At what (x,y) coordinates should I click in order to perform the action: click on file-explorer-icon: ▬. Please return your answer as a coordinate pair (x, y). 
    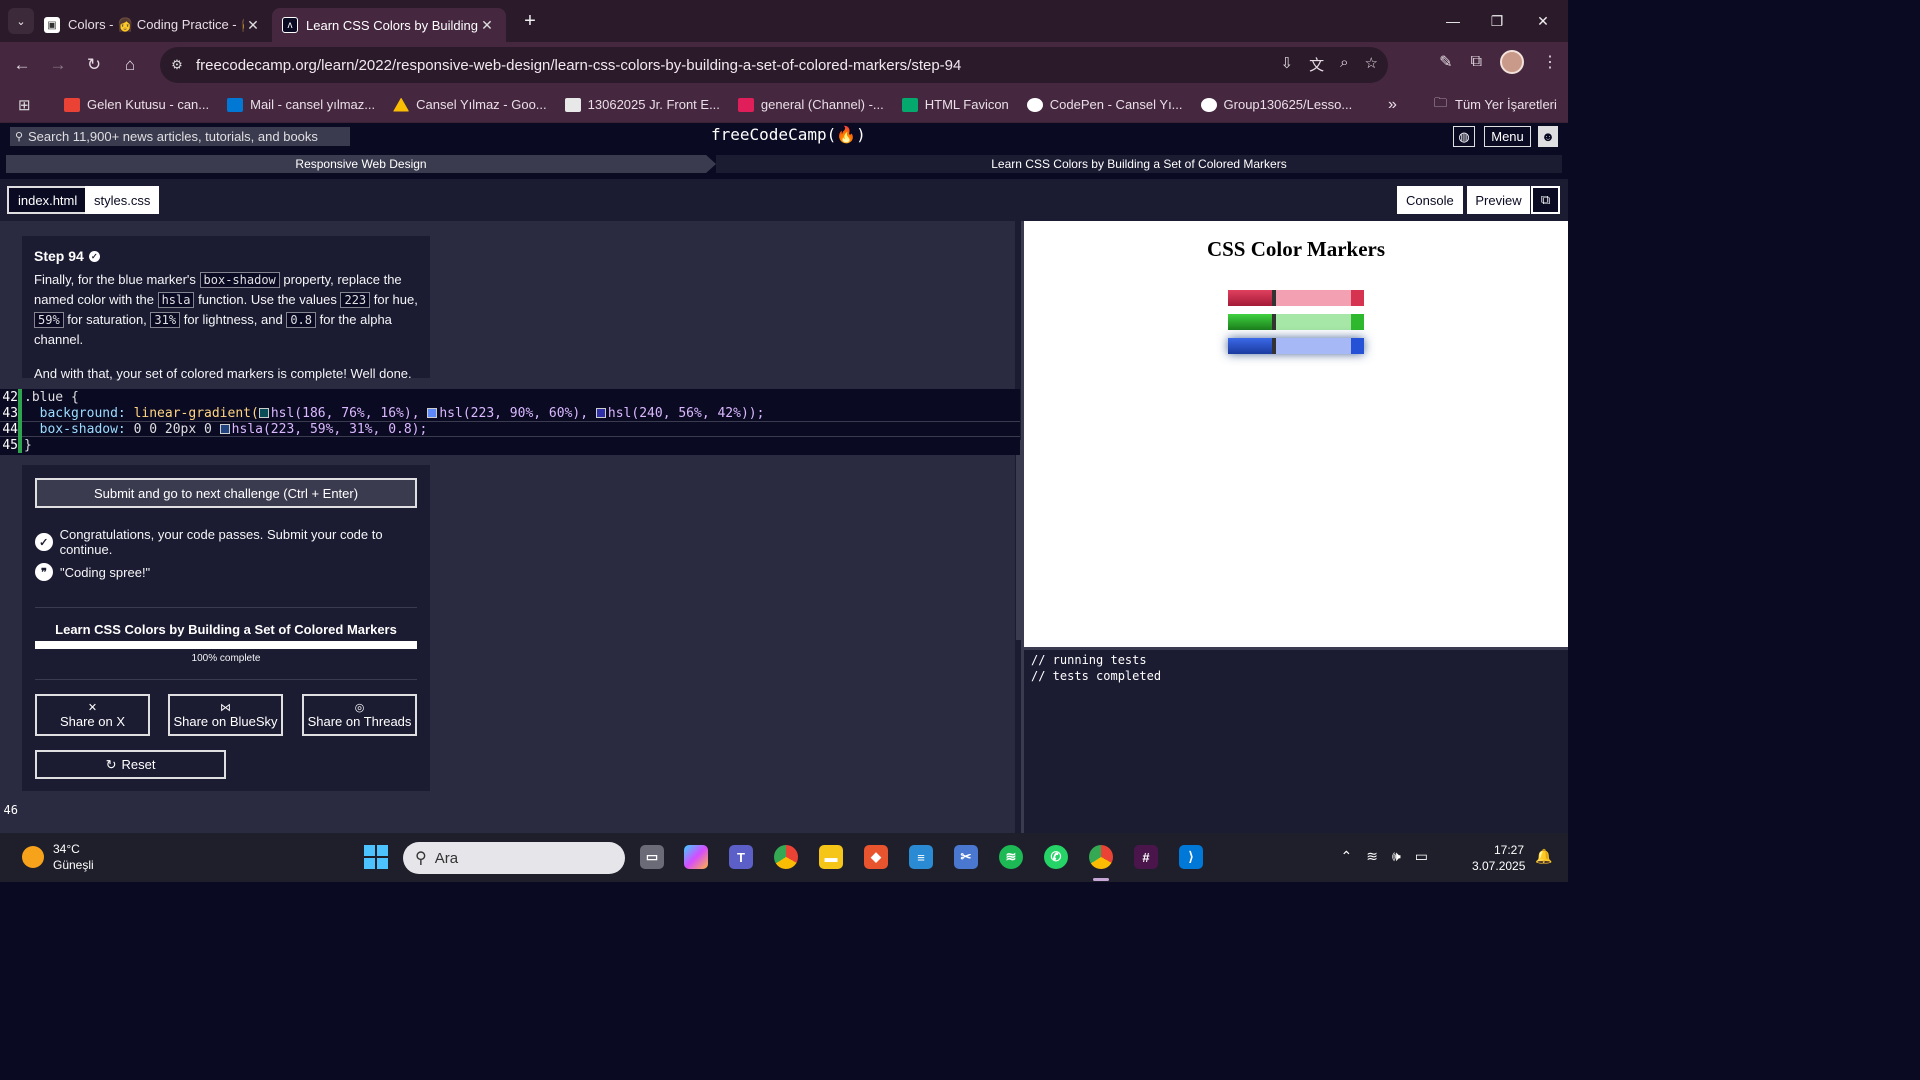
    Looking at the image, I should click on (831, 857).